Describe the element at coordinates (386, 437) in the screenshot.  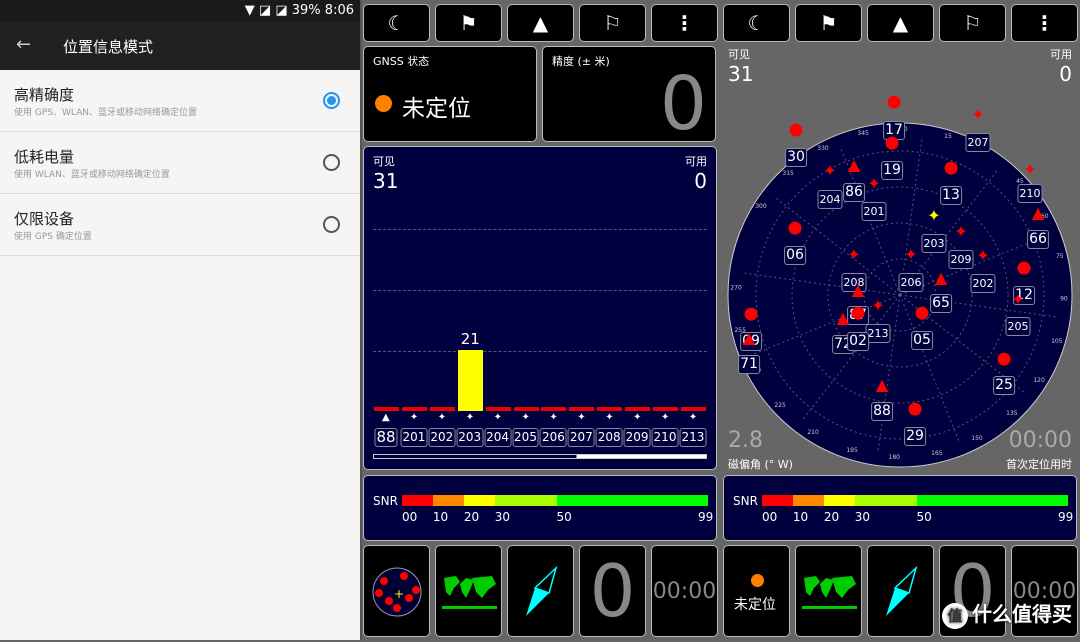
I see `satellite-id: 88` at that location.